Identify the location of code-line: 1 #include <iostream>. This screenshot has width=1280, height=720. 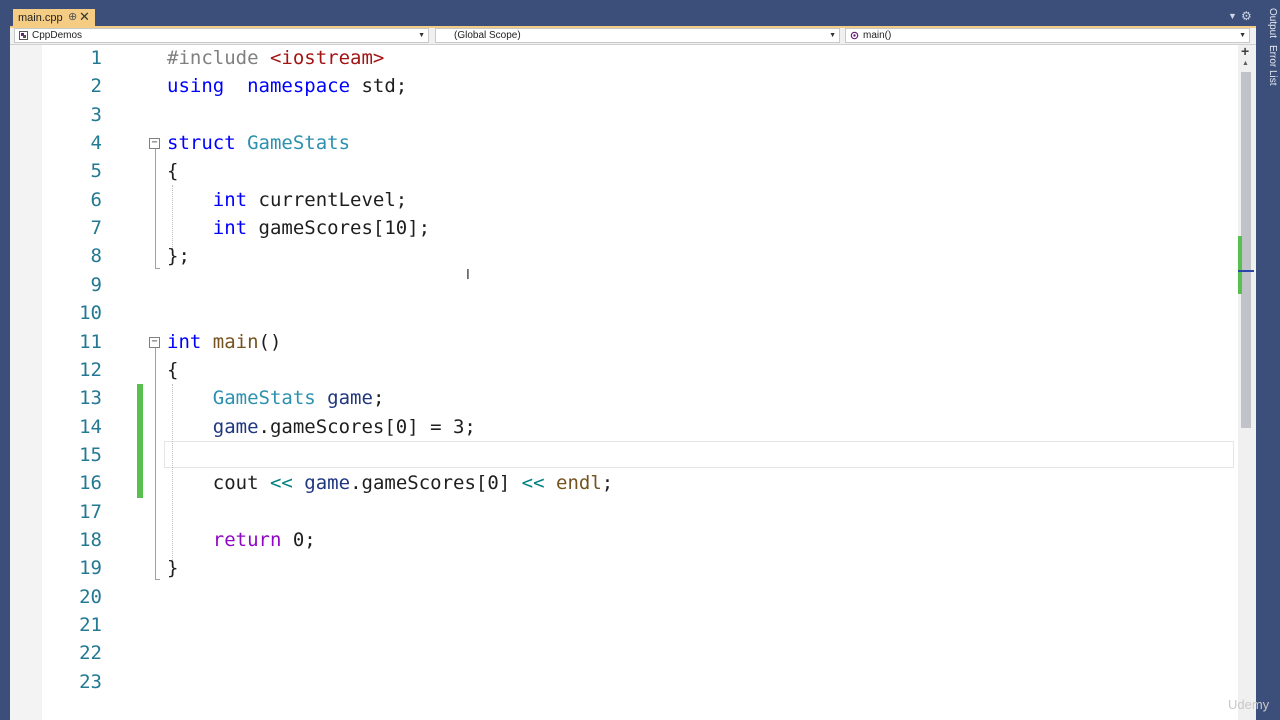
(640, 58).